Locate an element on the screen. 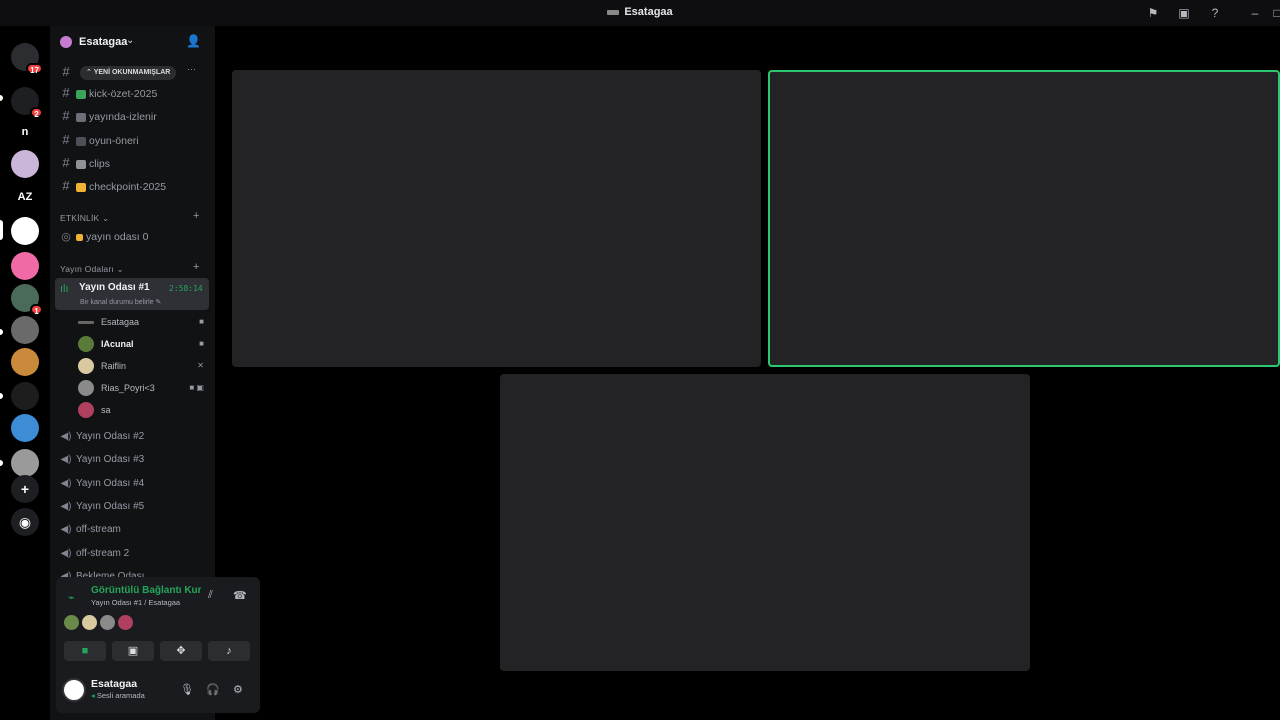 This screenshot has width=1280, height=720. category-streams: Yayın Odaları ⌄ is located at coordinates (92, 269).